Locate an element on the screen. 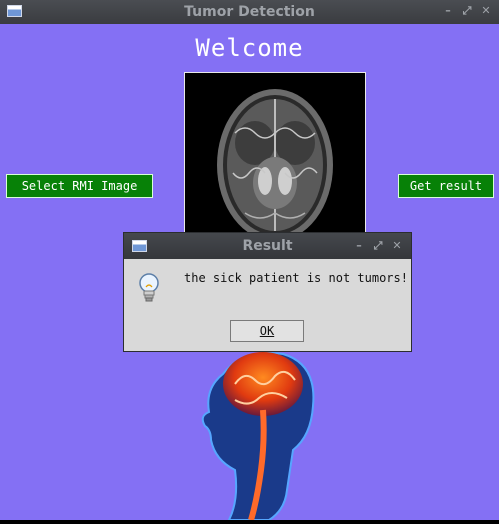  select-rmi-image-button: Select RMI Image is located at coordinates (79, 186).